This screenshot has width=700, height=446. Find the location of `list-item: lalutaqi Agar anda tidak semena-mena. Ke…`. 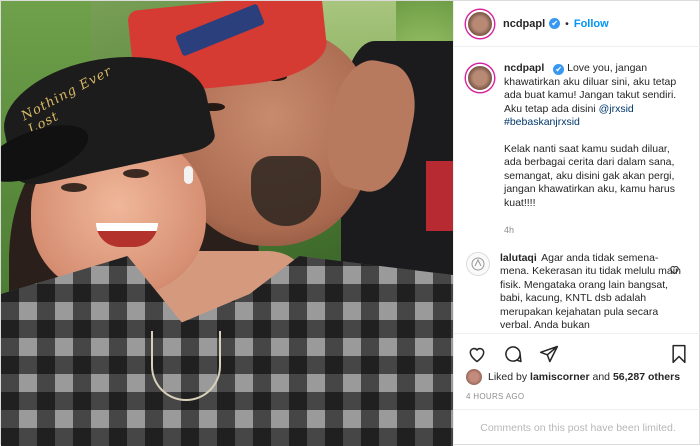

list-item: lalutaqi Agar anda tidak semena-mena. Ke… is located at coordinates (578, 292).